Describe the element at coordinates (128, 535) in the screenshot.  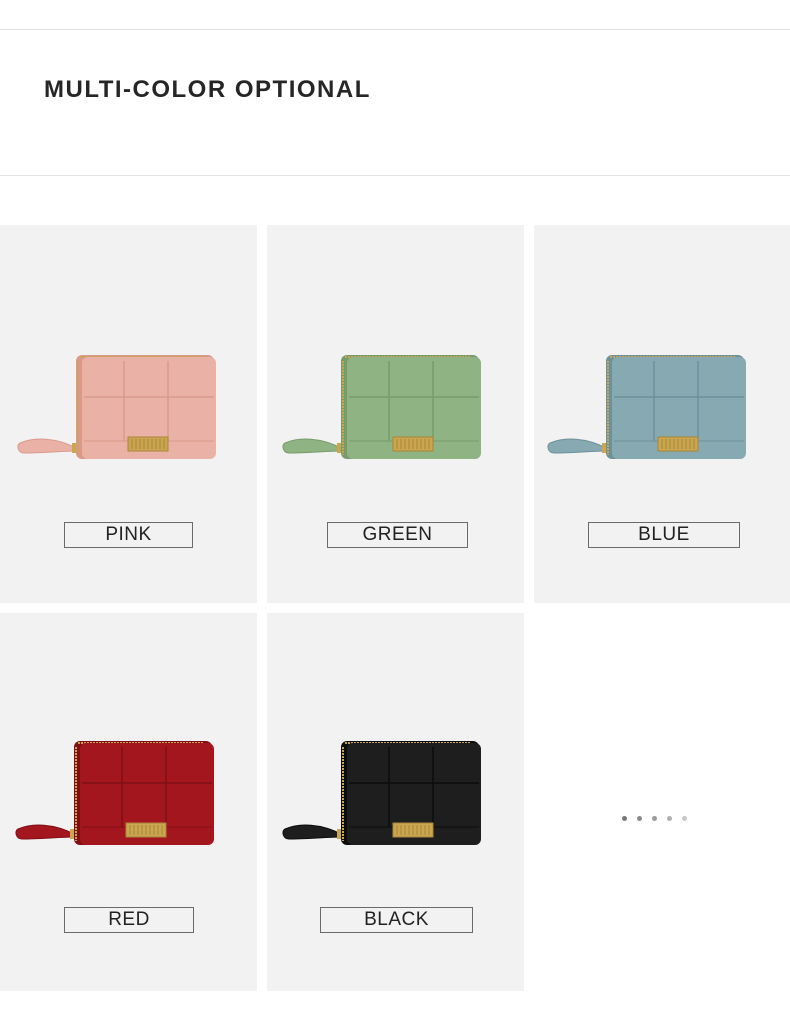
I see `color-label-pink: PINK` at that location.